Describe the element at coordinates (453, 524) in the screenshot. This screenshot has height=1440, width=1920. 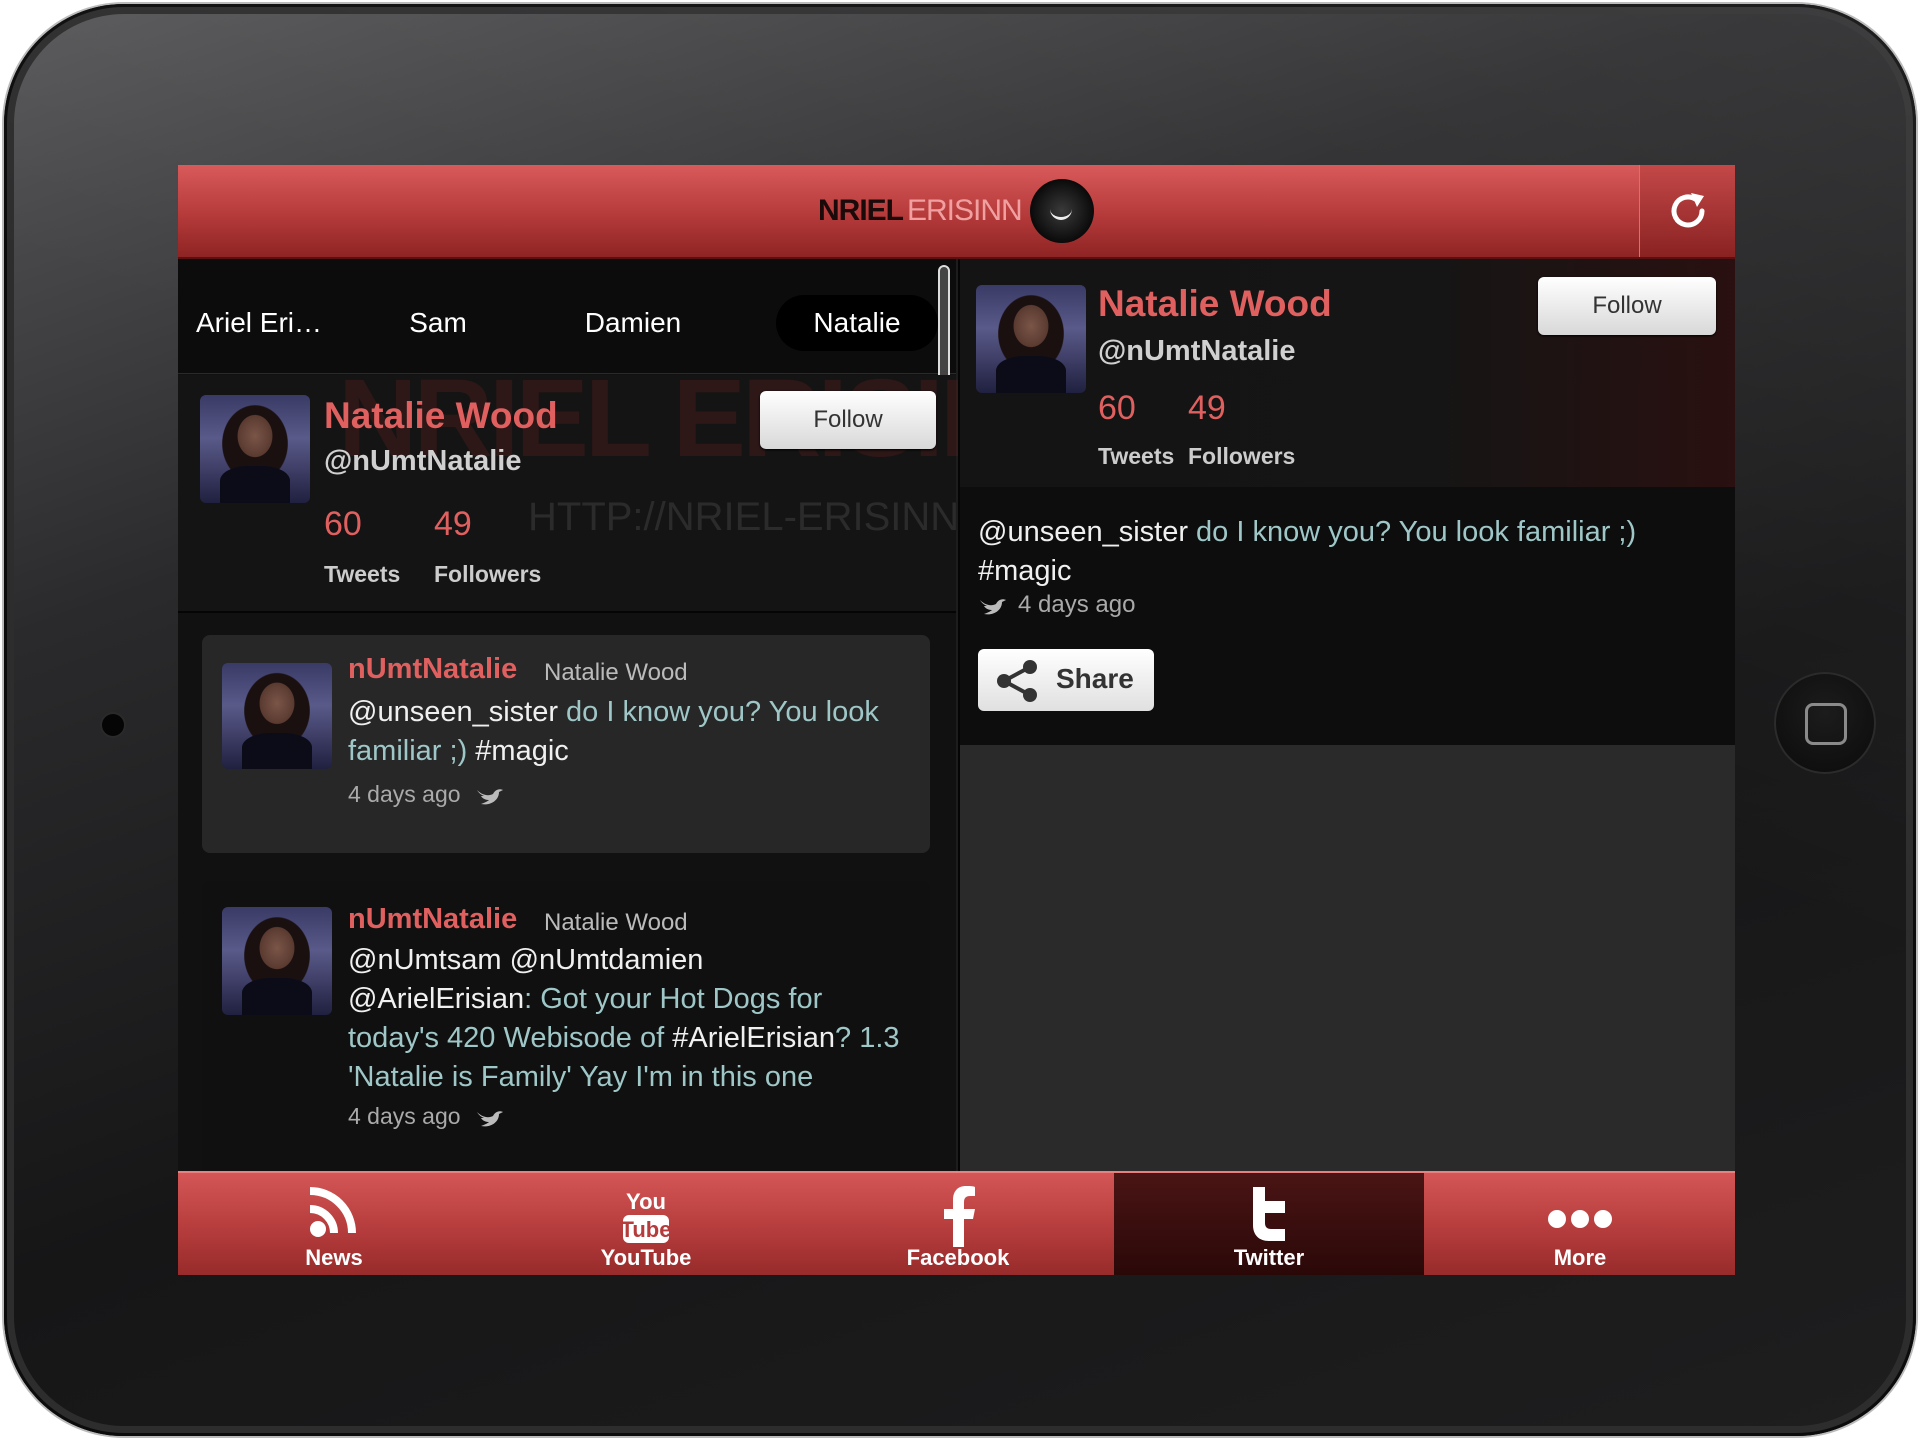
I see `followers-count: 49` at that location.